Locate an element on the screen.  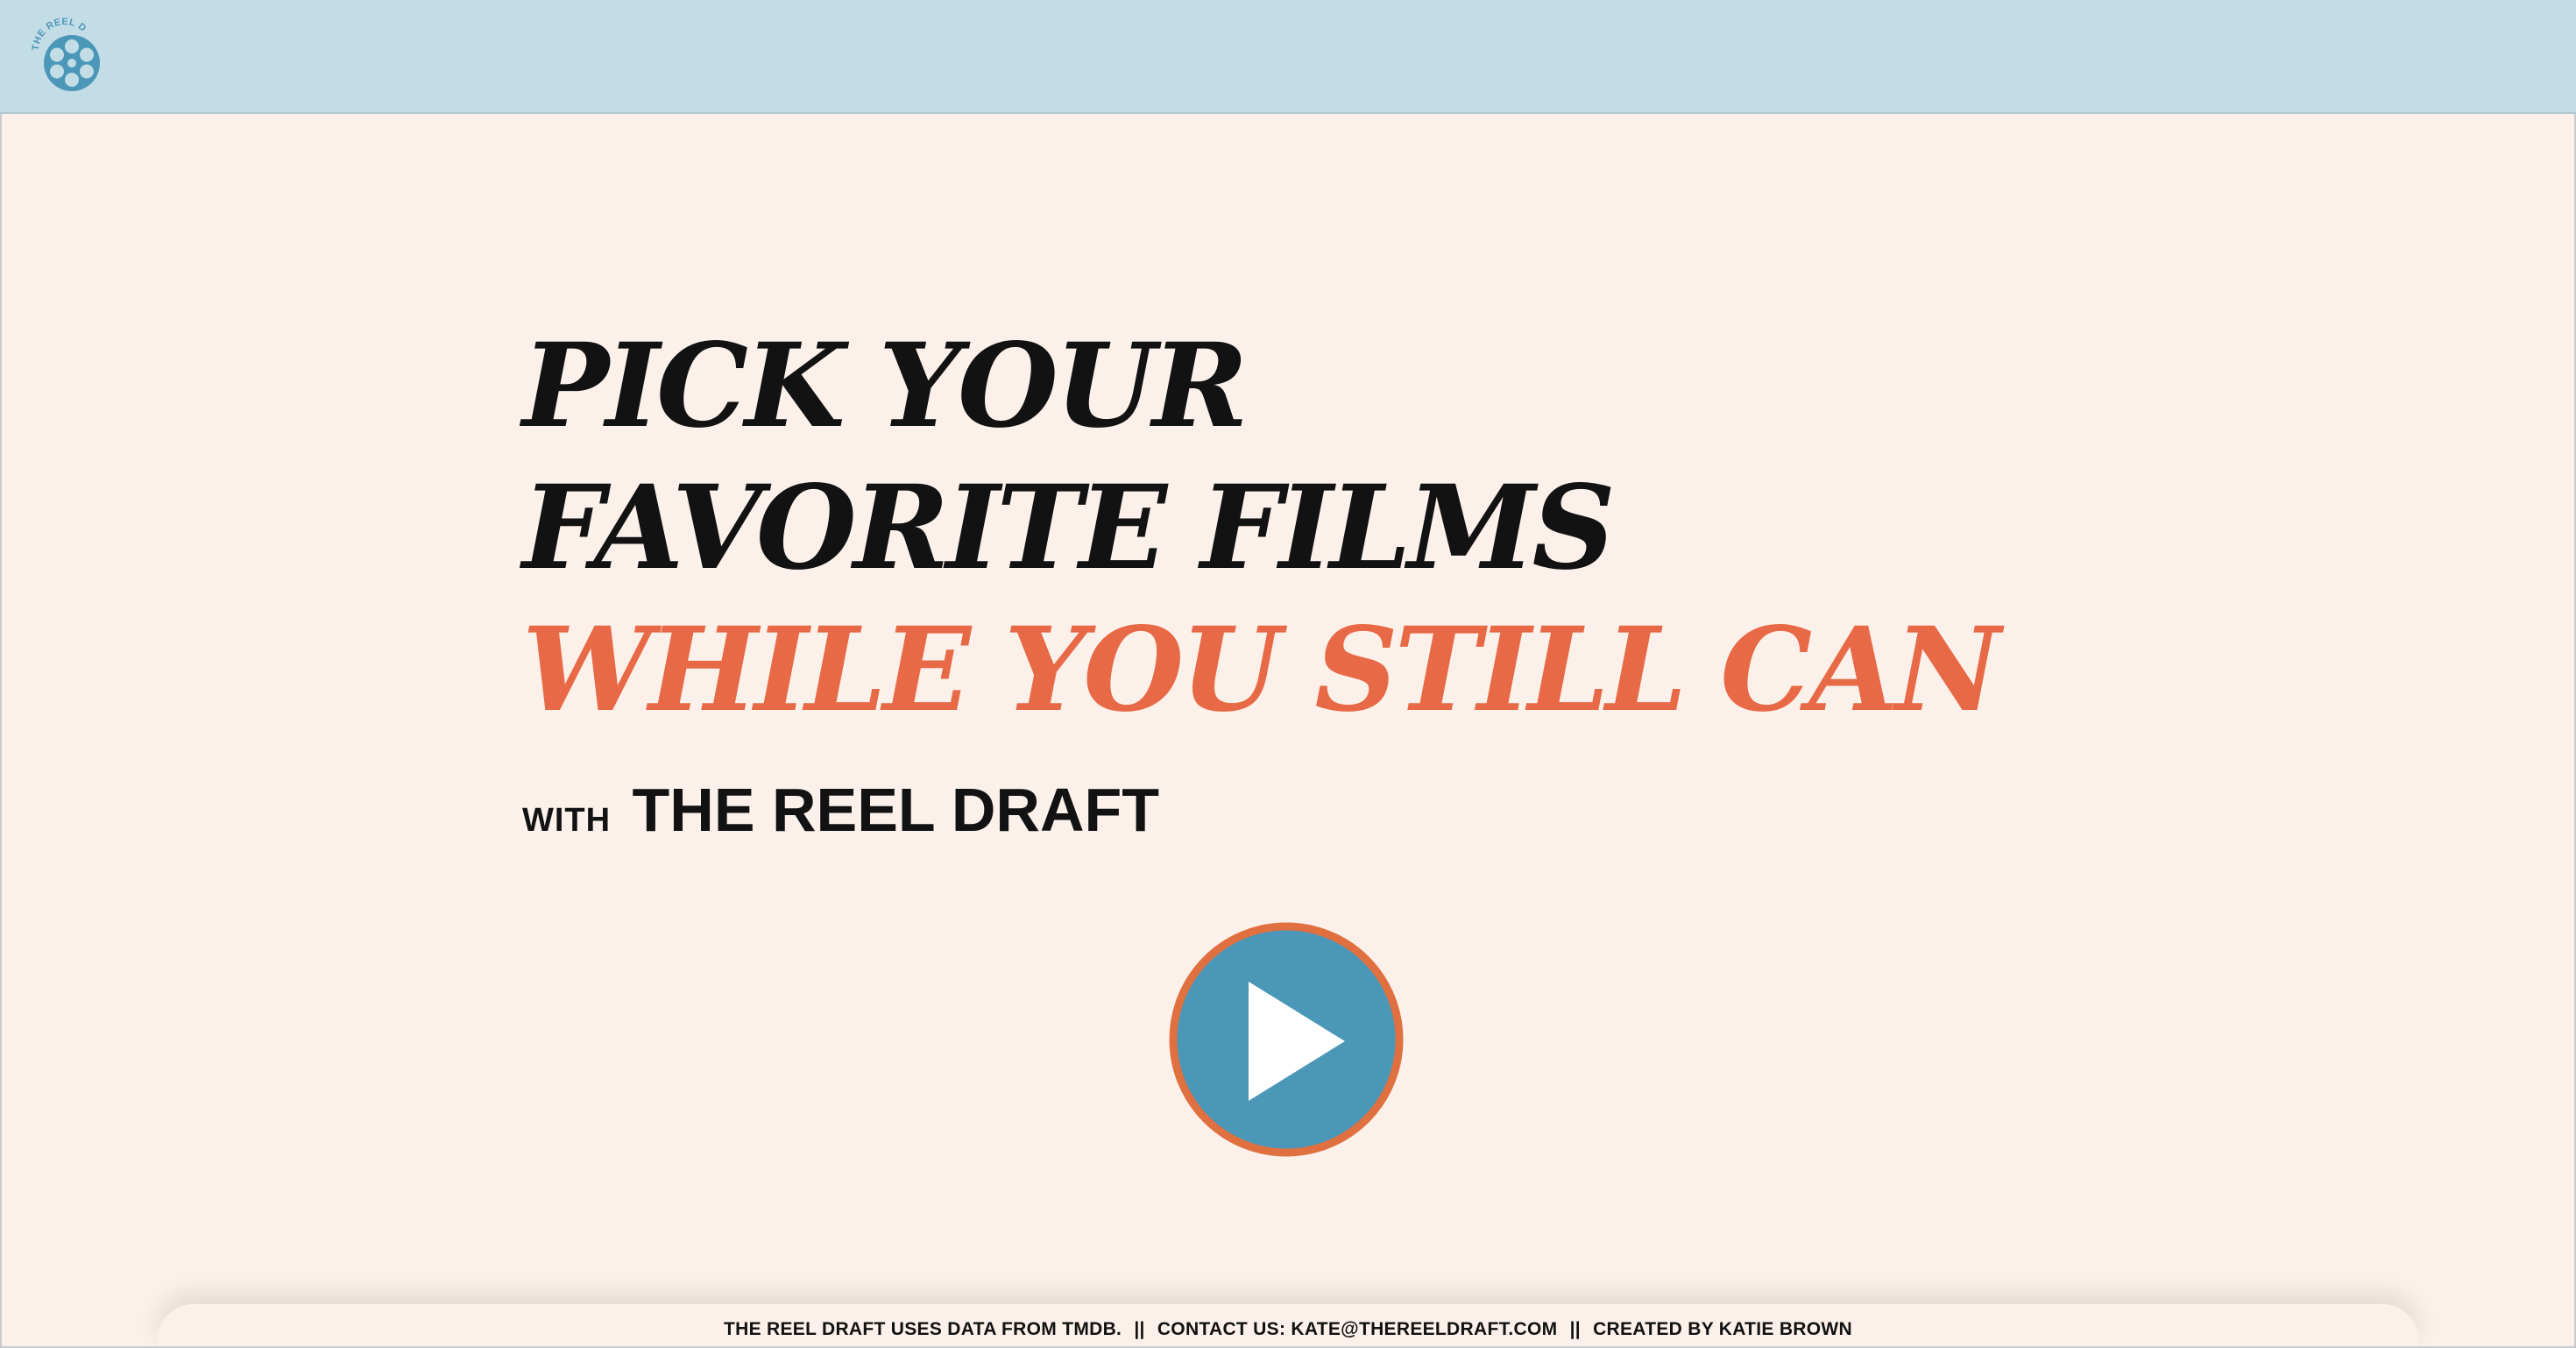
site-logo: THE REEL DRAFT is located at coordinates (66, 53).